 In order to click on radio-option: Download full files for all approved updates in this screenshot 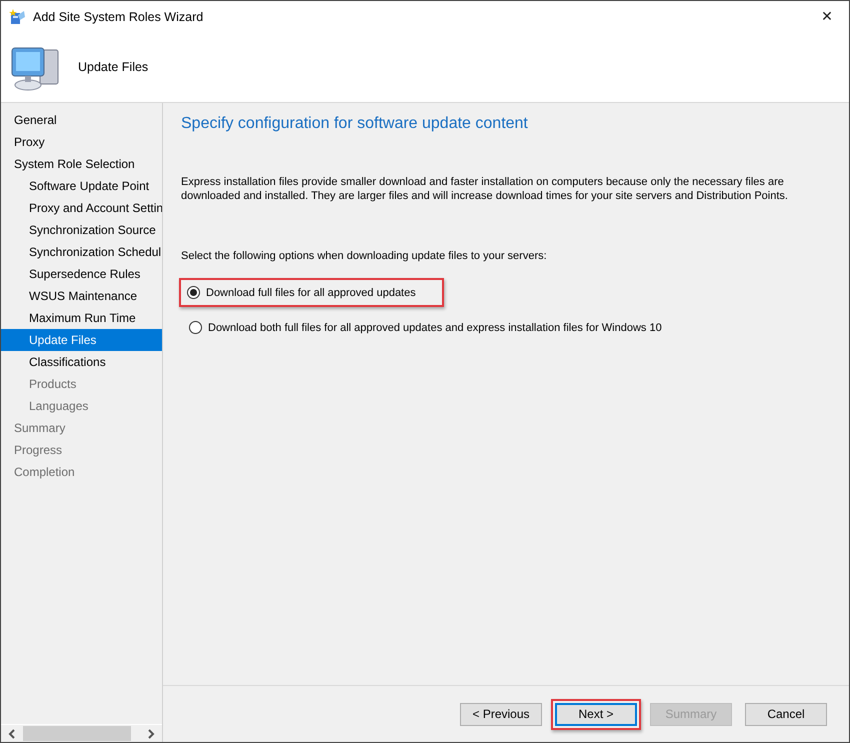, I will do `click(301, 292)`.